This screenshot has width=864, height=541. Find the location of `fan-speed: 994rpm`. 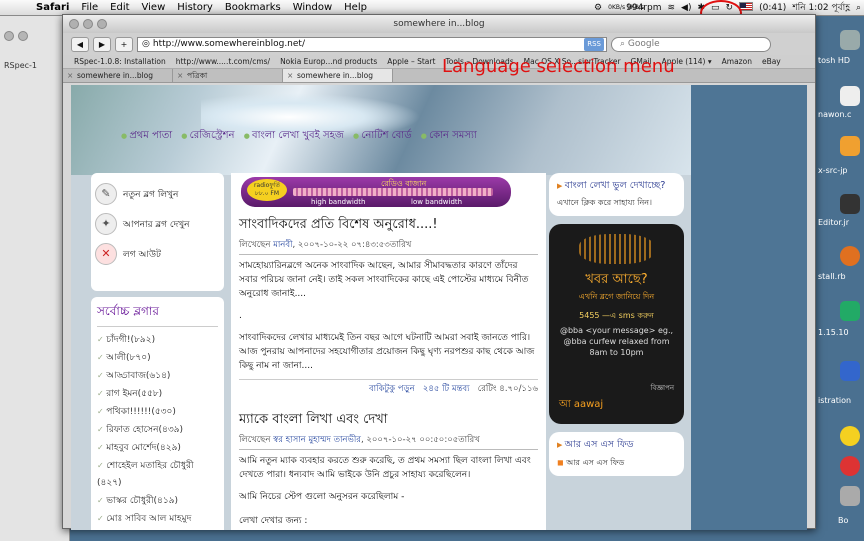

fan-speed: 994rpm is located at coordinates (643, 8).